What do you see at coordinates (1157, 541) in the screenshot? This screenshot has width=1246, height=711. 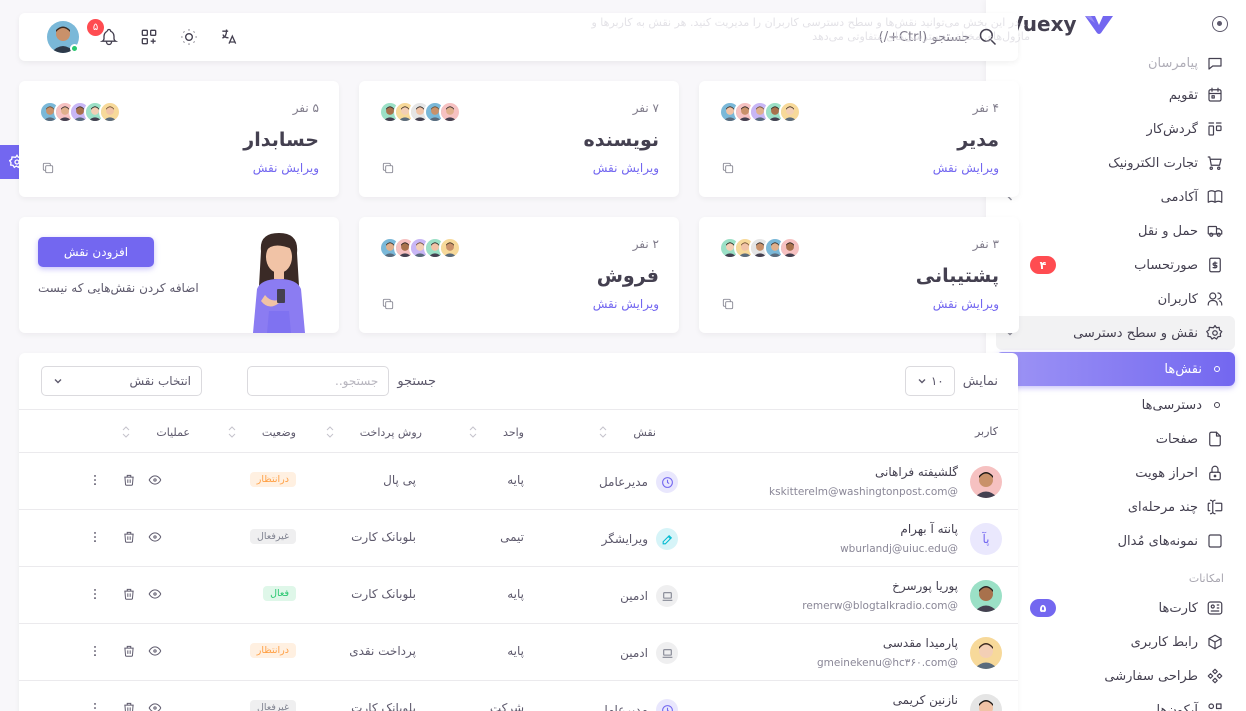 I see `sidebar-item-label: نمونه‌های مُدال` at bounding box center [1157, 541].